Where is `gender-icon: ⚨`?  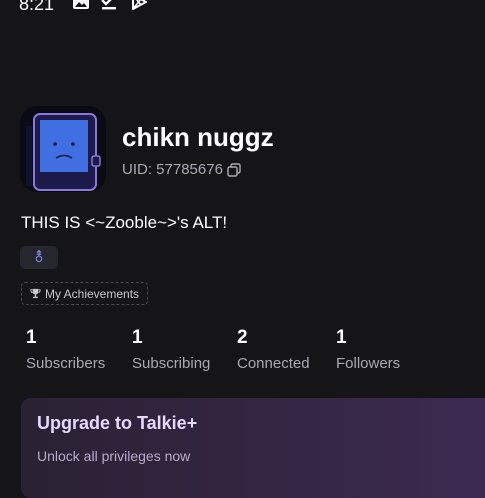 gender-icon: ⚨ is located at coordinates (39, 257).